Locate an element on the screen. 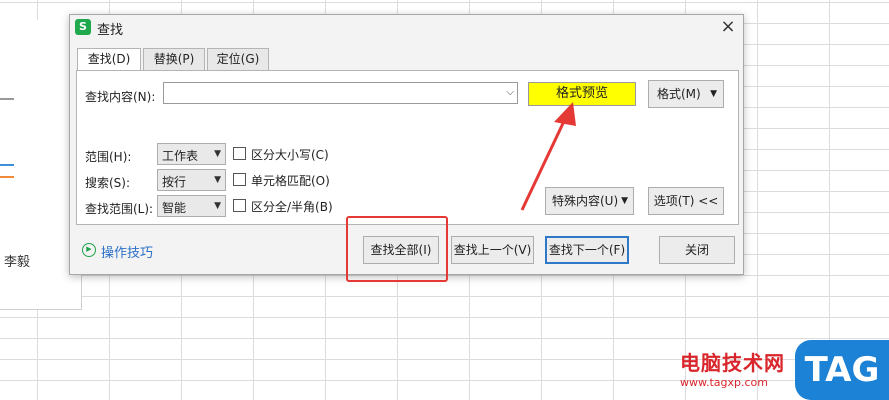 The height and width of the screenshot is (400, 889). find-input: ⌵ is located at coordinates (340, 93).